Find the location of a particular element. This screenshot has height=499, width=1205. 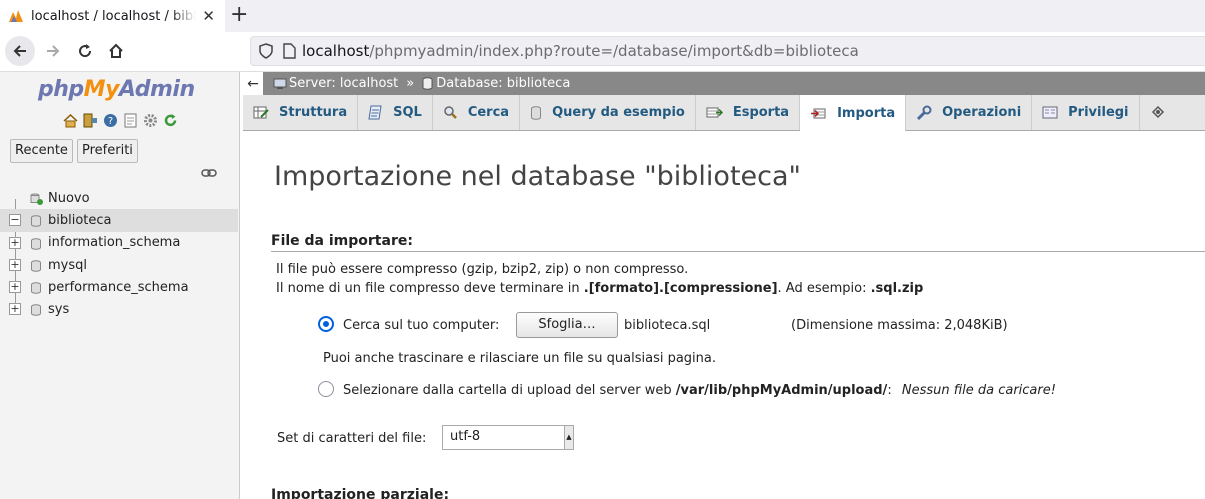

tab-operations: Operazioni is located at coordinates (969, 112).